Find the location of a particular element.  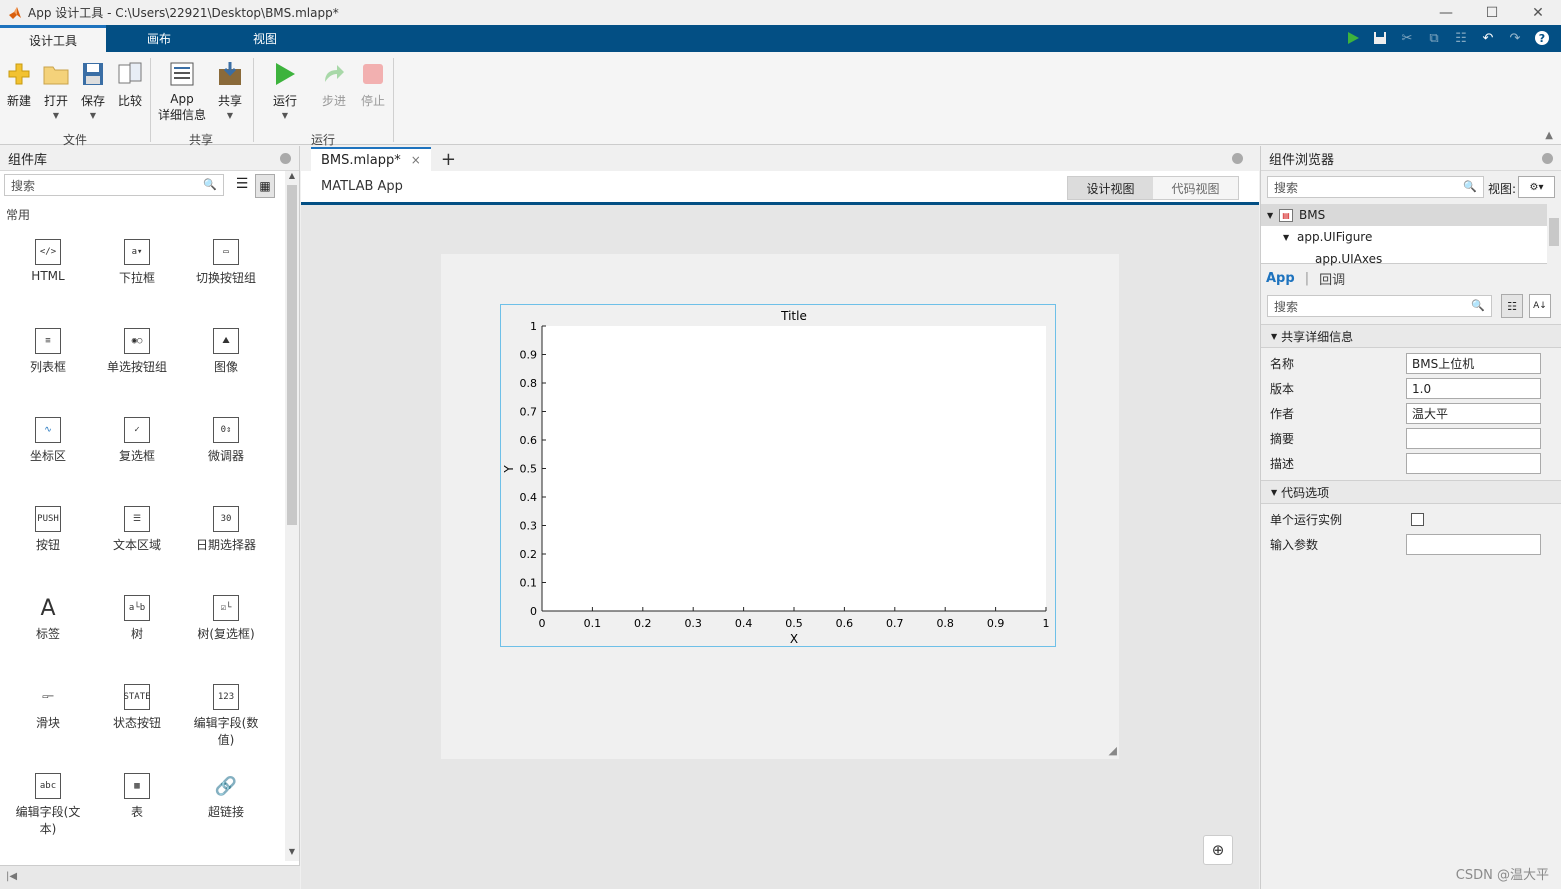

tab-canvas: 画布 is located at coordinates (159, 38).